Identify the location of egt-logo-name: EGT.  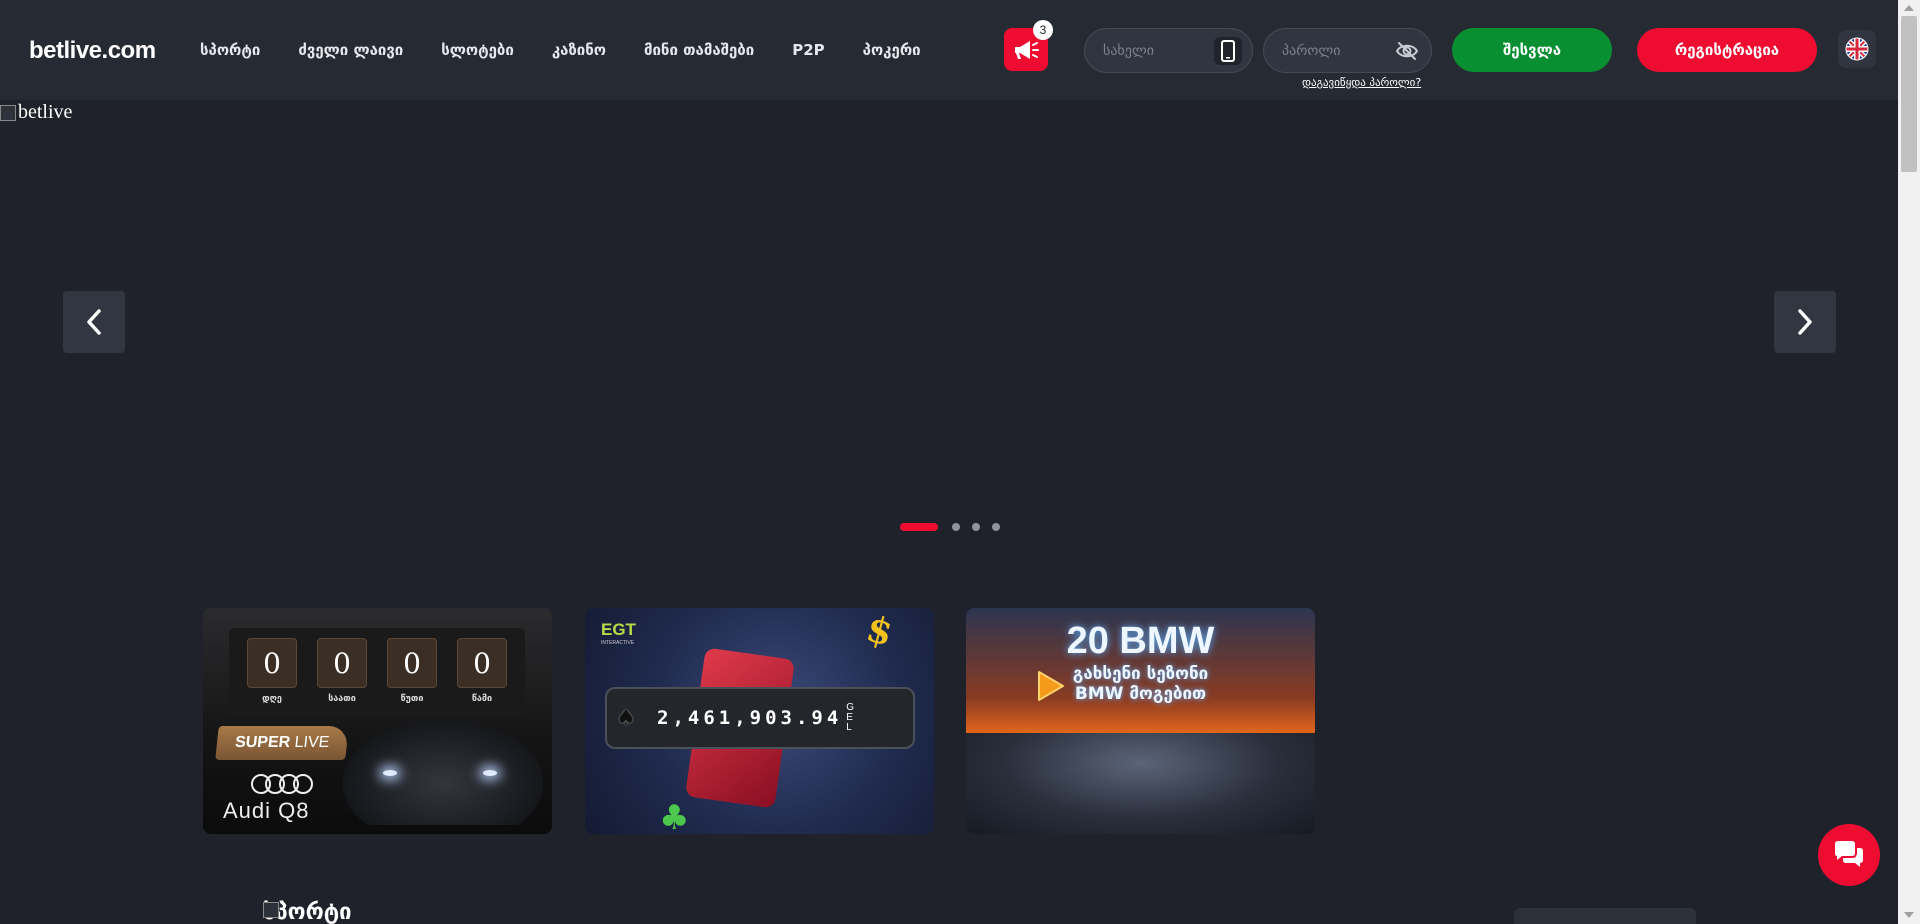
(618, 629).